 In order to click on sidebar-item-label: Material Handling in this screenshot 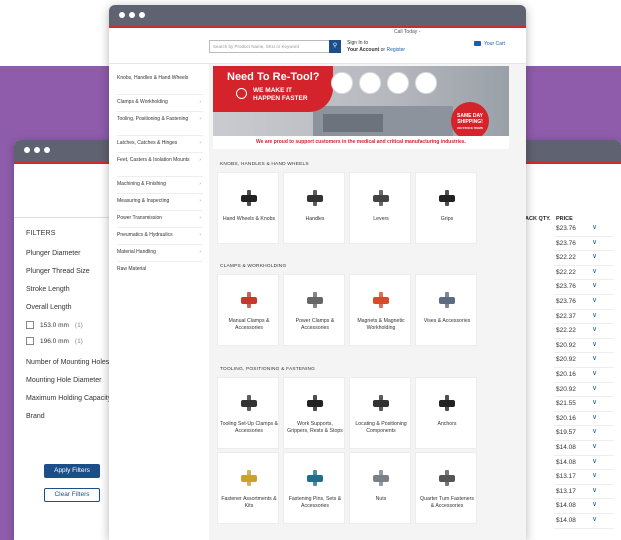, I will do `click(136, 252)`.